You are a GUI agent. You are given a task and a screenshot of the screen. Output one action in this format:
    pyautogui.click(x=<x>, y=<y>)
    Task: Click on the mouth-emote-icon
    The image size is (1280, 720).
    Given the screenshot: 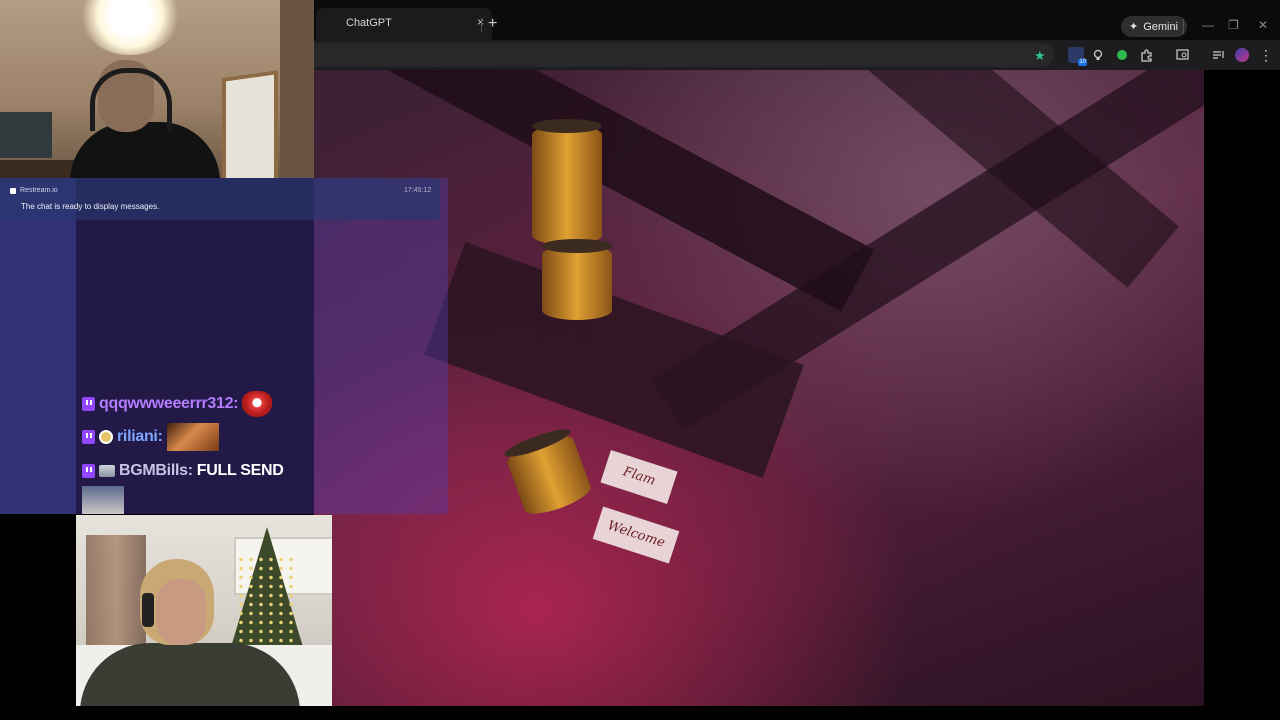 What is the action you would take?
    pyautogui.click(x=257, y=404)
    